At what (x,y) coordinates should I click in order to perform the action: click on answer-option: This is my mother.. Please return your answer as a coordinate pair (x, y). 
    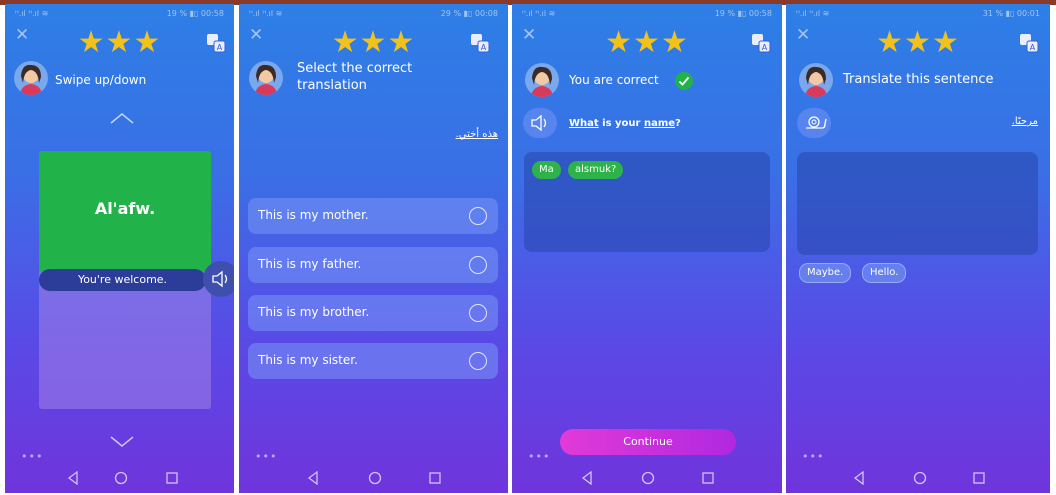
    Looking at the image, I should click on (373, 216).